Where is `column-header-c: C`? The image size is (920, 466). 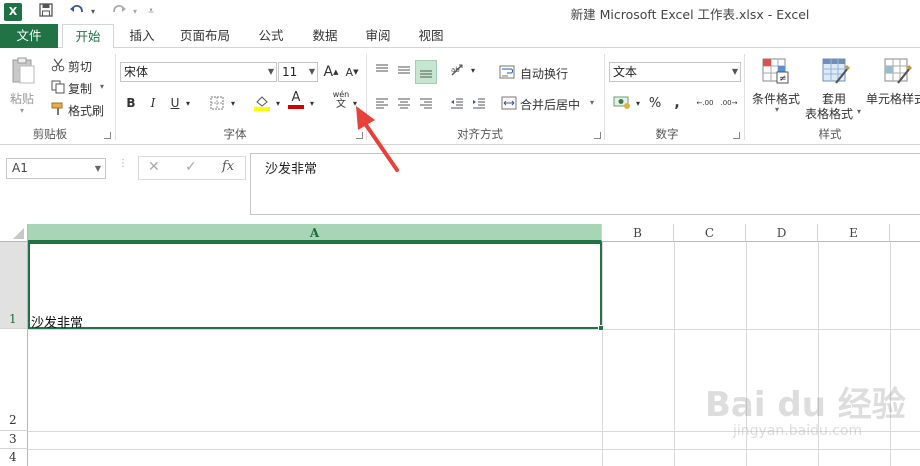 column-header-c: C is located at coordinates (710, 233).